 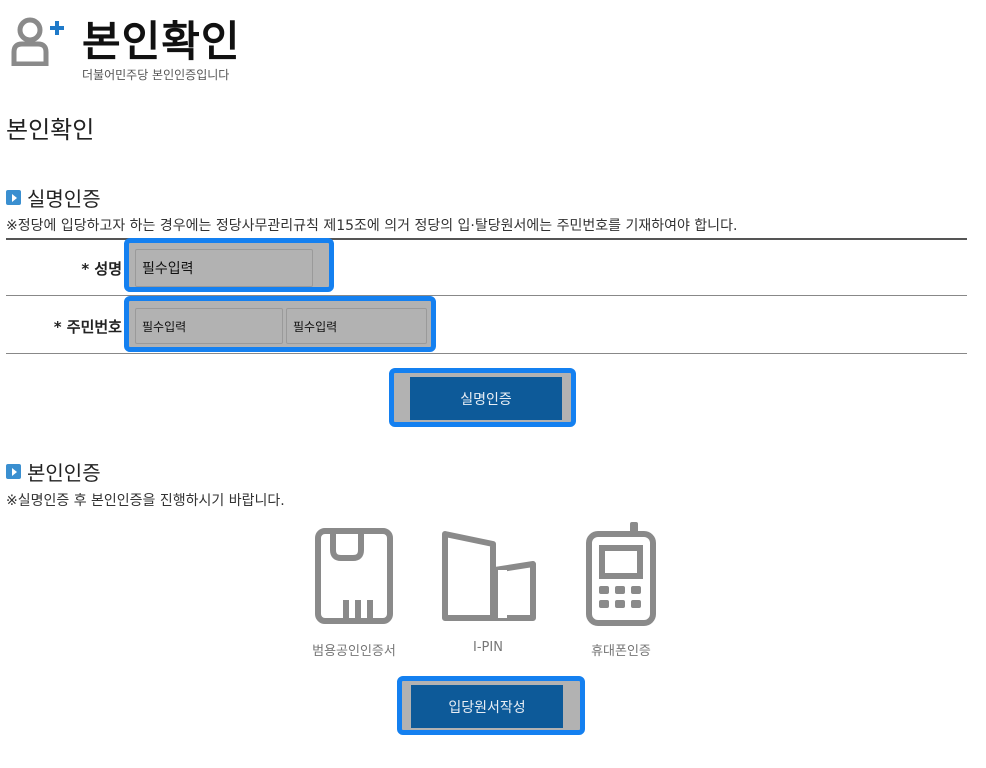 What do you see at coordinates (621, 574) in the screenshot?
I see `mobile-phone-icon` at bounding box center [621, 574].